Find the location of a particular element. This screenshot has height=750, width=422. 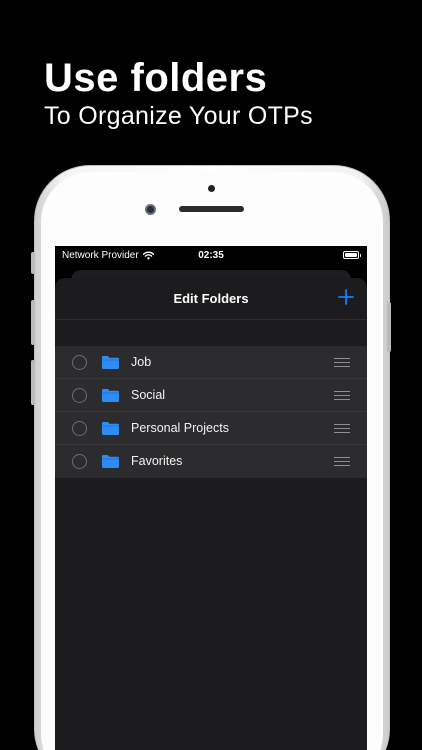

status-time: 02:35 is located at coordinates (211, 255).